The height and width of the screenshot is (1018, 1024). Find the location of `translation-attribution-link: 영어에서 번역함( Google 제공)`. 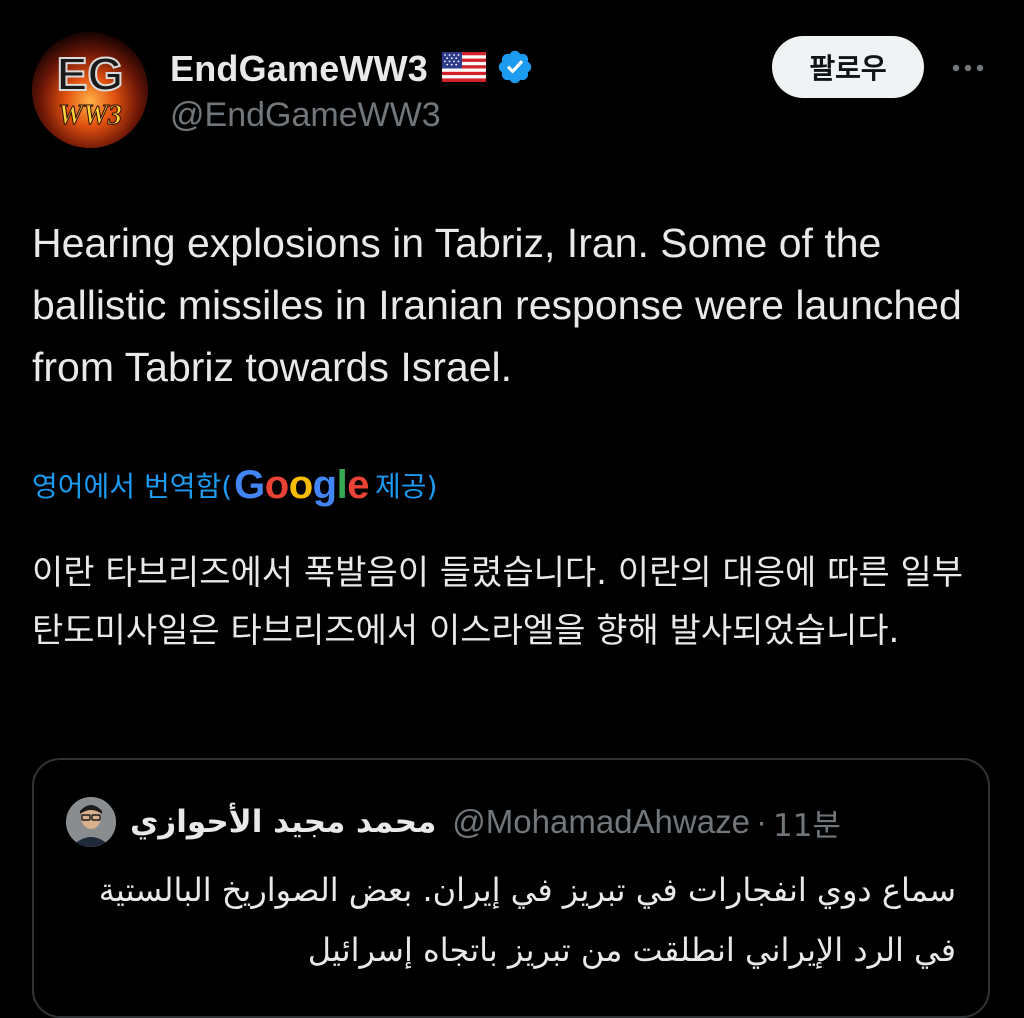

translation-attribution-link: 영어에서 번역함( Google 제공) is located at coordinates (234, 485).